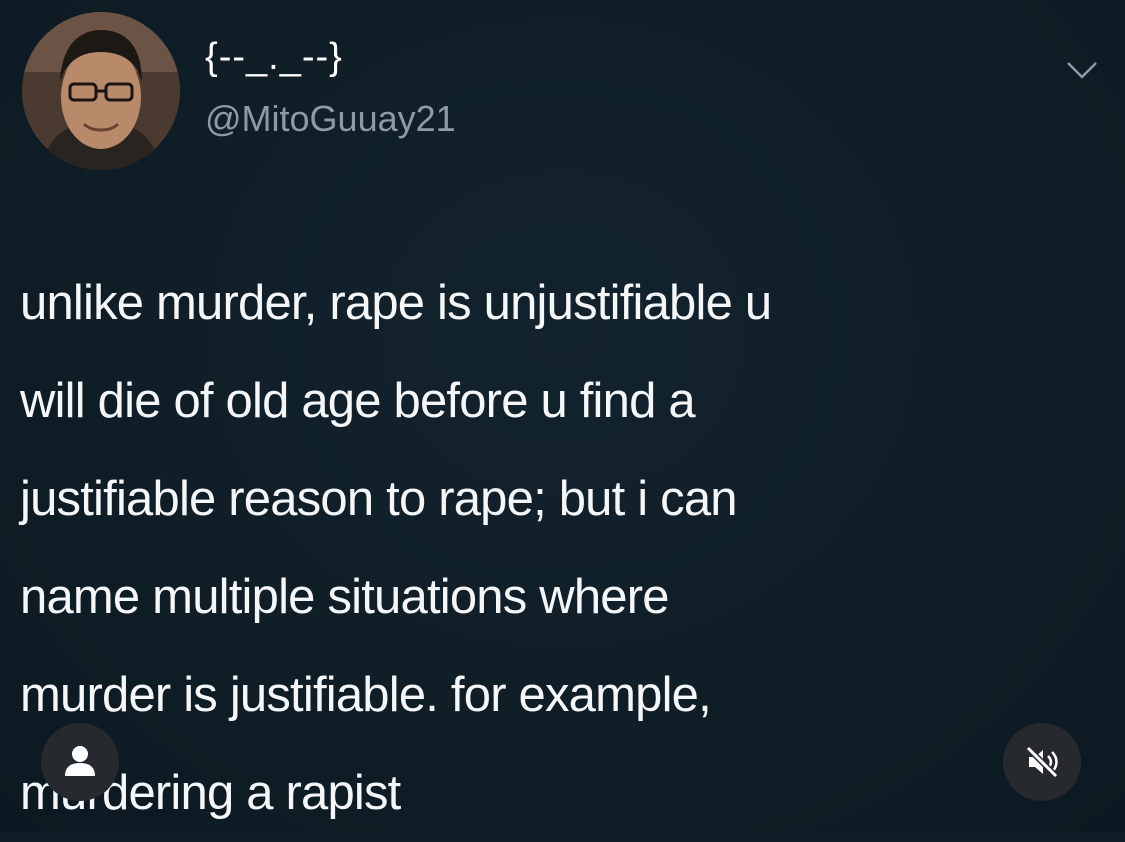  I want to click on tweet-text-line: unlike murder, rape is unjustifiable u, so click(396, 303).